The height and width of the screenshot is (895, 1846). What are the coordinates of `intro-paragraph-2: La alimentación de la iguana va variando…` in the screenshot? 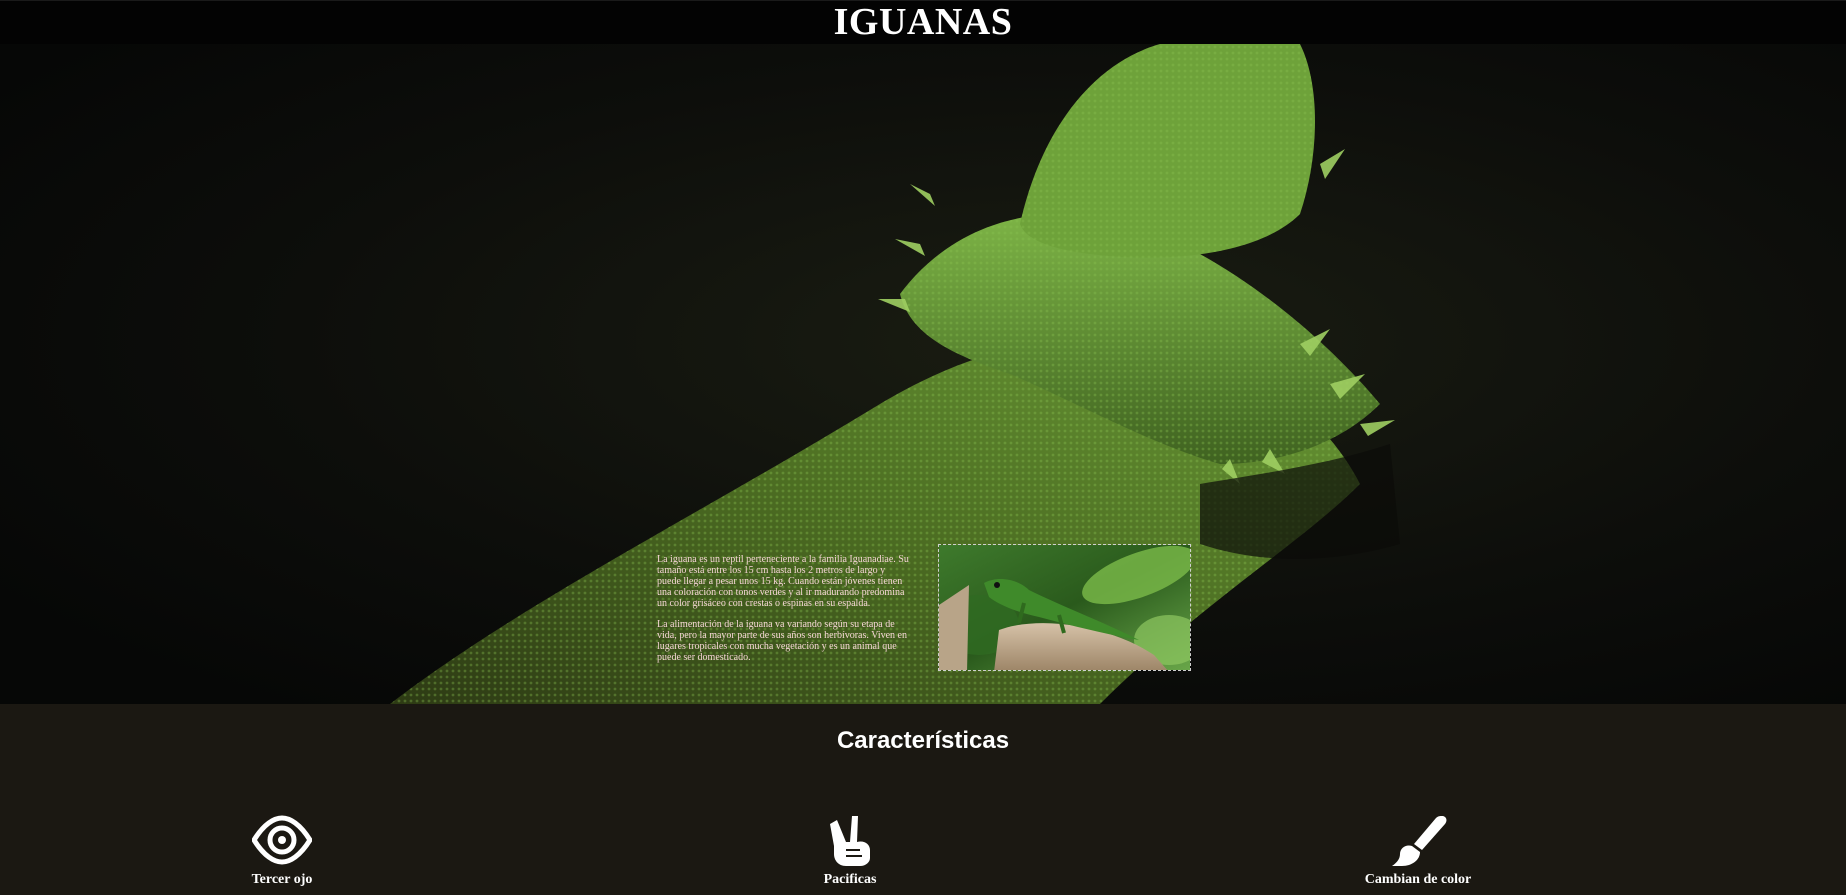 It's located at (782, 641).